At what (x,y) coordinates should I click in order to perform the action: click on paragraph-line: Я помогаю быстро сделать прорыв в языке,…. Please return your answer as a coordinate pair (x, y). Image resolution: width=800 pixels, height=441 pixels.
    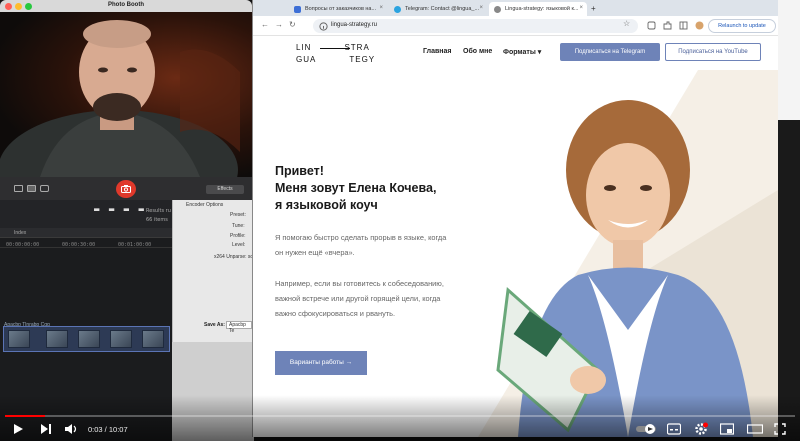
    Looking at the image, I should click on (361, 237).